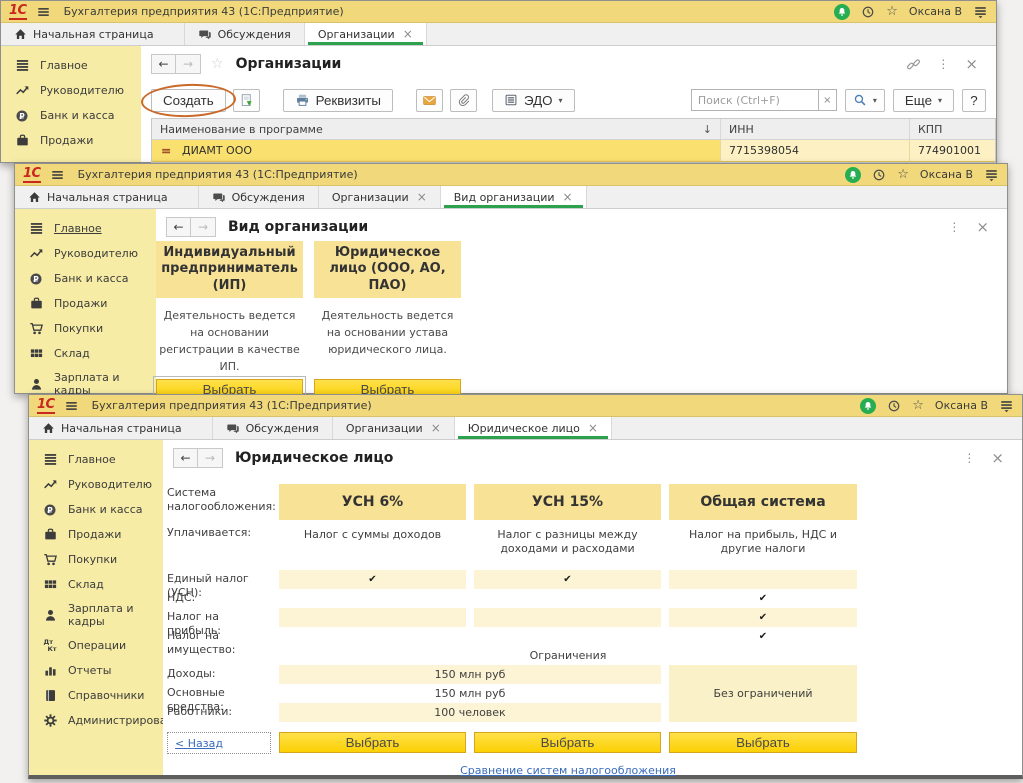  Describe the element at coordinates (754, 100) in the screenshot. I see `search-input` at that location.